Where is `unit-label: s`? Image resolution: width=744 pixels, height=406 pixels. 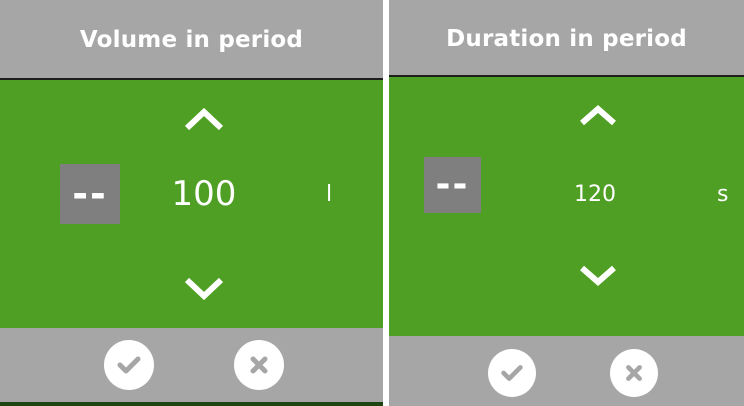
unit-label: s is located at coordinates (723, 194).